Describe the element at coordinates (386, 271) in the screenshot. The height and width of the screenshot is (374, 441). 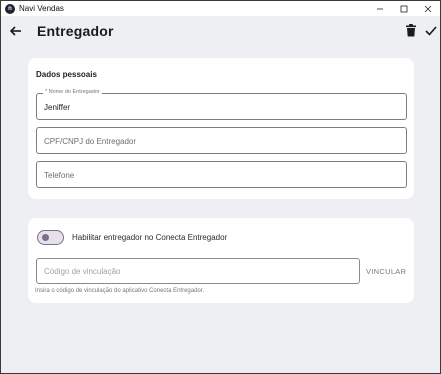
I see `link-button: VINCULAR` at that location.